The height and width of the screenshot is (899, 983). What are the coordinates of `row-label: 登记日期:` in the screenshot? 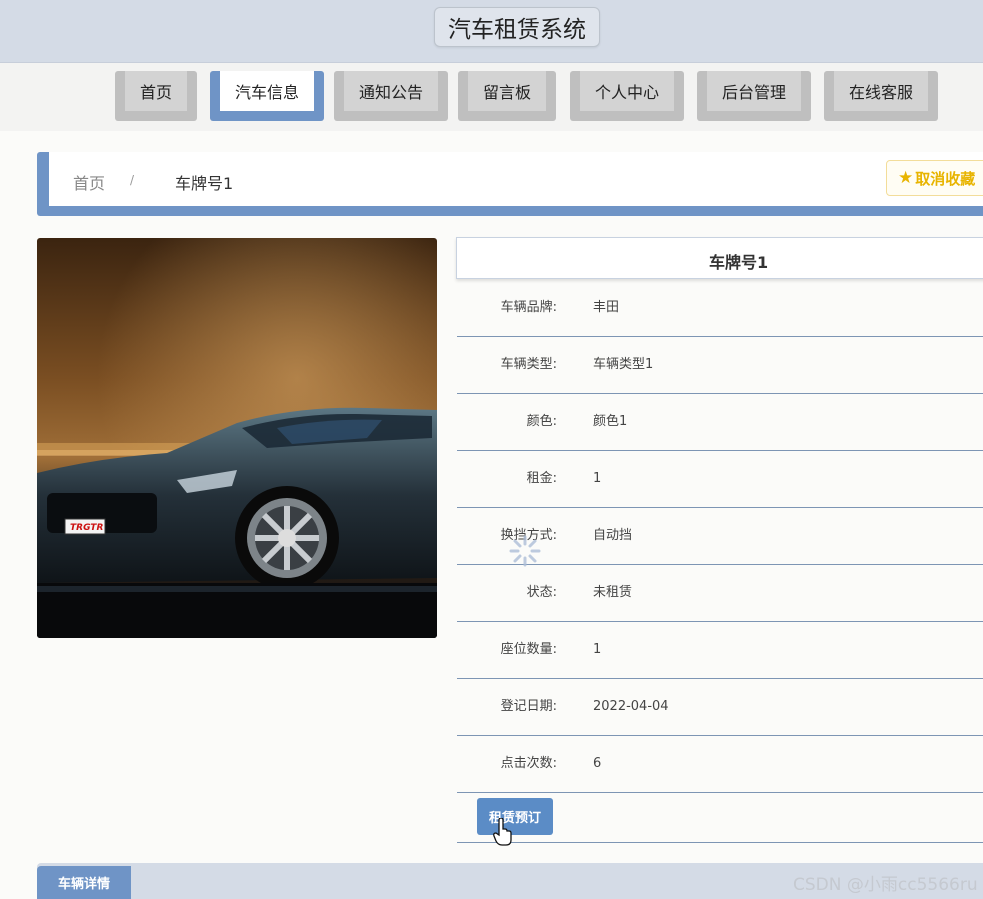 It's located at (528, 706).